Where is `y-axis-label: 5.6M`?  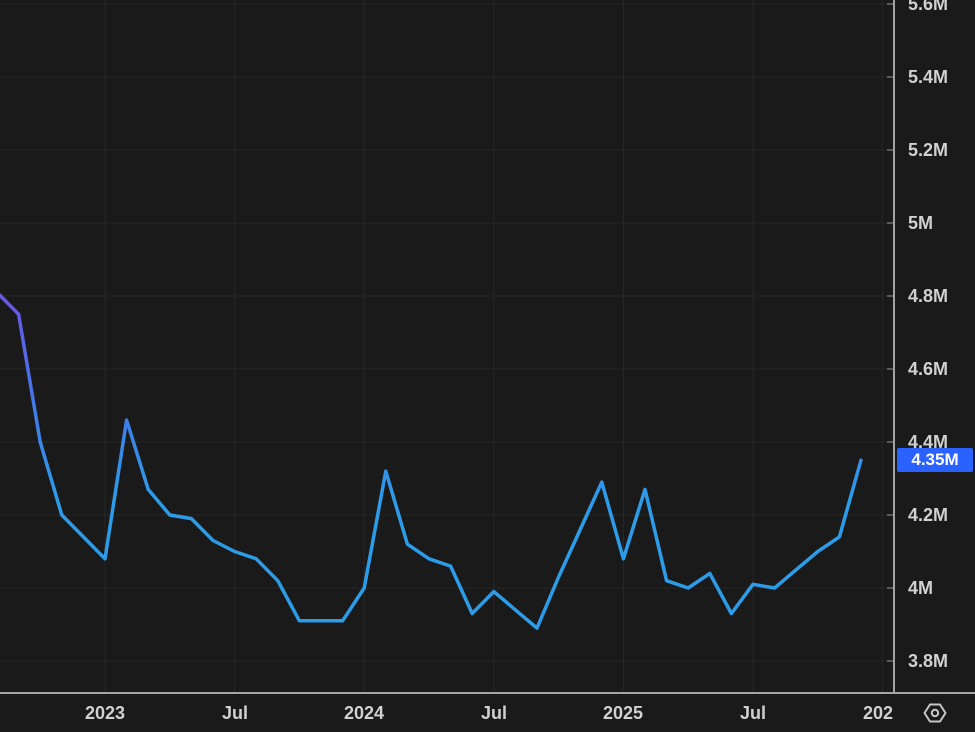 y-axis-label: 5.6M is located at coordinates (928, 7).